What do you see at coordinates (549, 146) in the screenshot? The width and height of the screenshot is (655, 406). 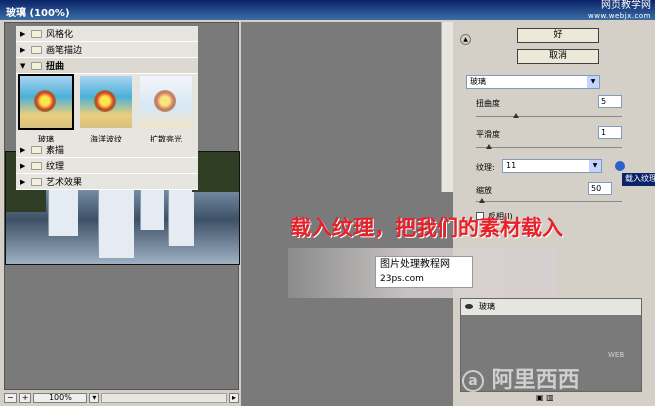 I see `smoothness-slider` at bounding box center [549, 146].